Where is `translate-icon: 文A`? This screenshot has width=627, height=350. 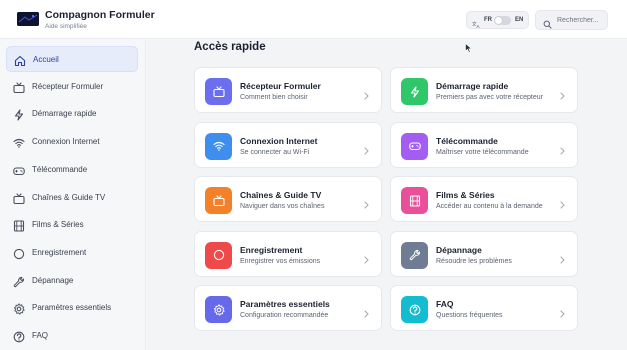
translate-icon: 文A is located at coordinates (476, 25).